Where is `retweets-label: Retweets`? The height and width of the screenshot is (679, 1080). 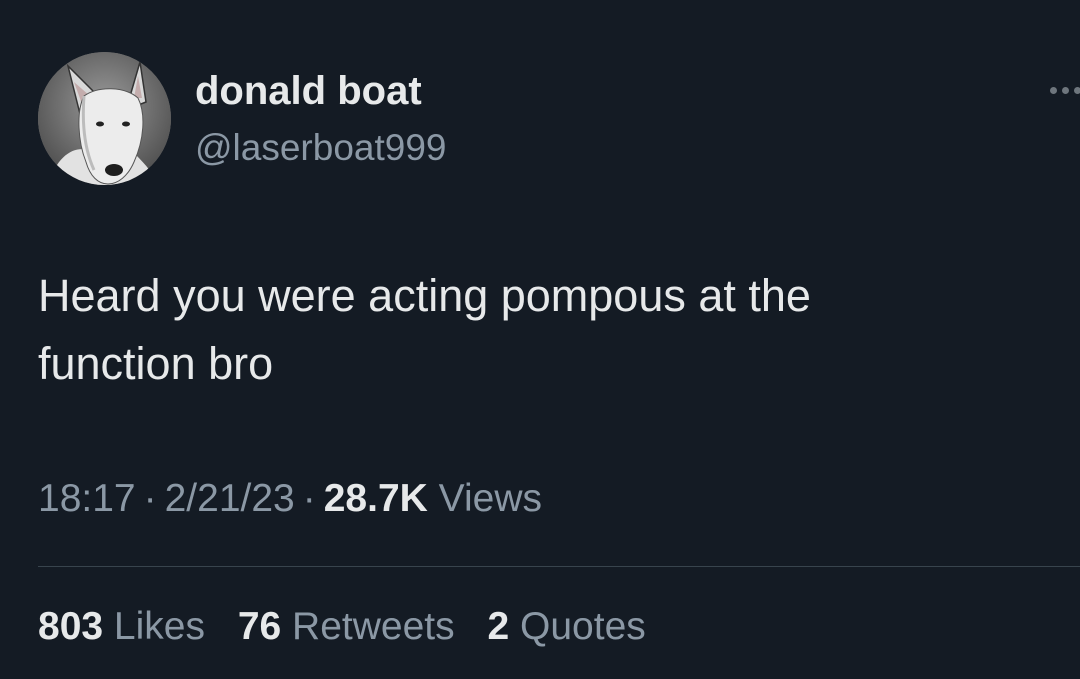 retweets-label: Retweets is located at coordinates (373, 626).